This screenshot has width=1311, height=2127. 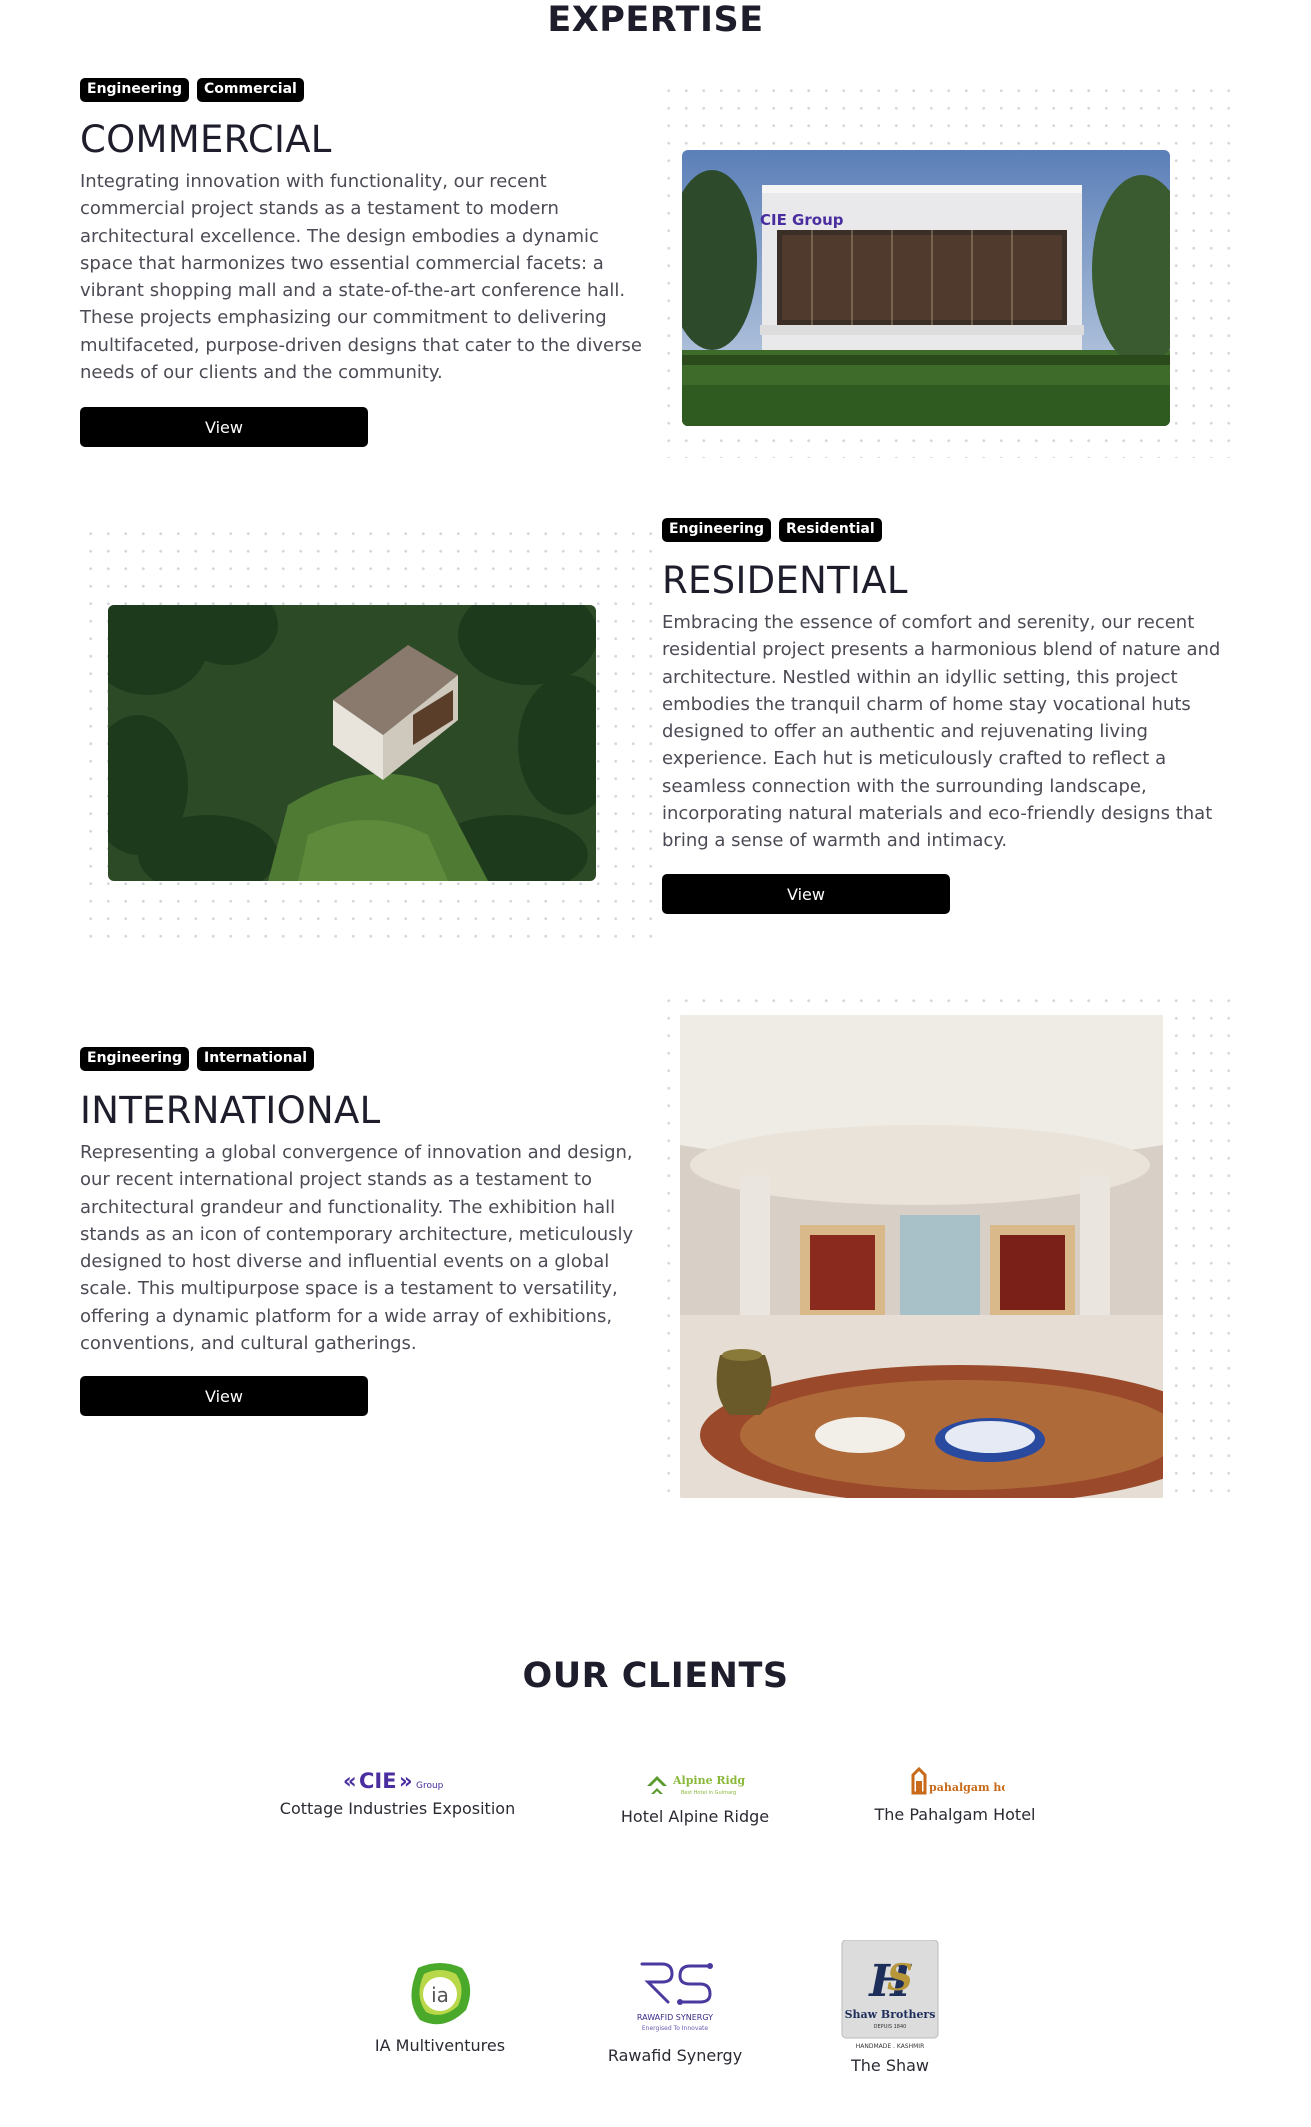 What do you see at coordinates (250, 90) in the screenshot?
I see `tag-commercial: Commercial` at bounding box center [250, 90].